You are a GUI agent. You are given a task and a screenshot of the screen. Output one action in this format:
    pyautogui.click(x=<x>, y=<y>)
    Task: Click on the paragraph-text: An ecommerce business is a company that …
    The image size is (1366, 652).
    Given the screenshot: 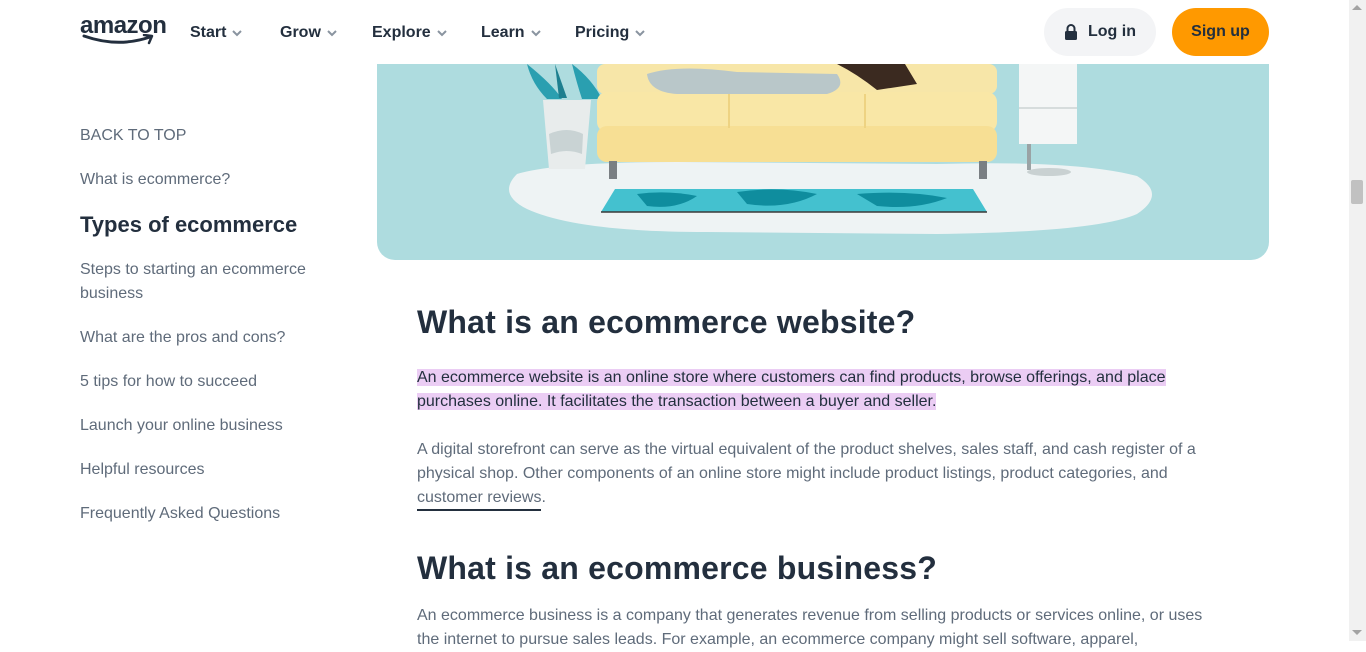 What is the action you would take?
    pyautogui.click(x=810, y=627)
    